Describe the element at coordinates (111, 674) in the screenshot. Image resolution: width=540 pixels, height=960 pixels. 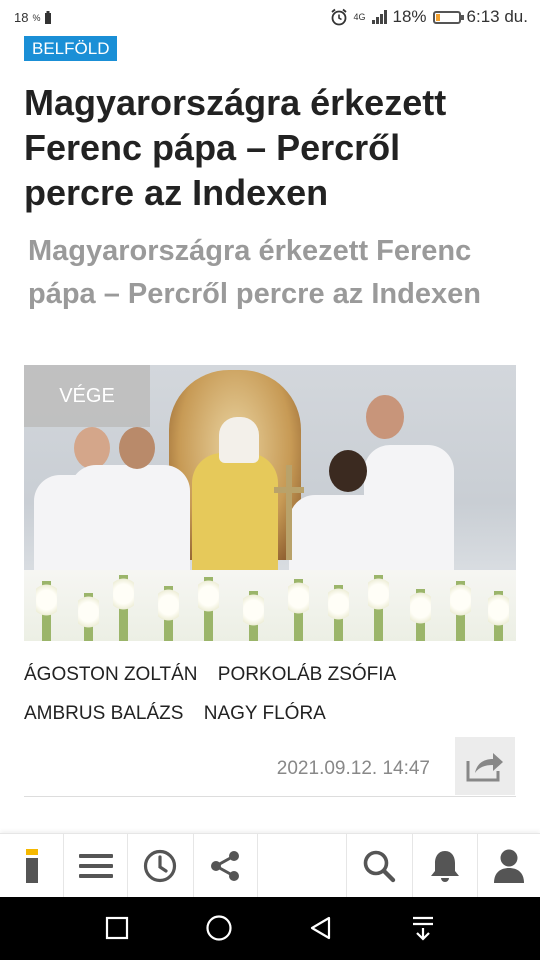
I see `author-link: ÁGOSTON ZOLTÁN` at that location.